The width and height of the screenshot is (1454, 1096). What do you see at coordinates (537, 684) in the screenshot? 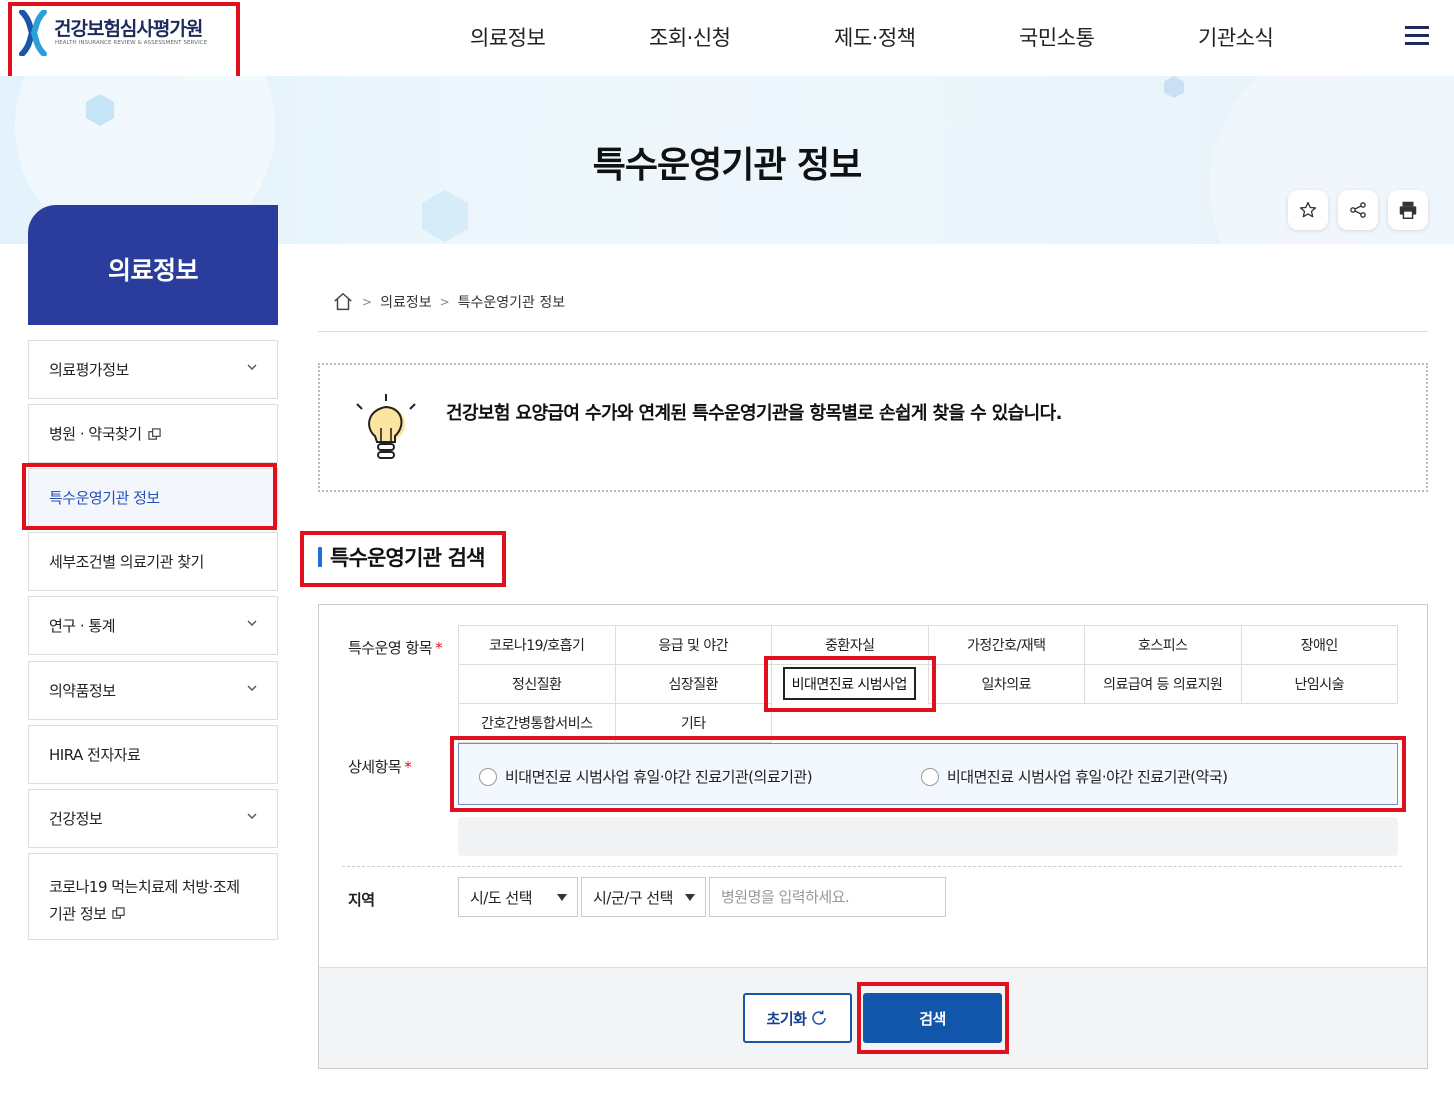
I see `category-option: 정신질환` at bounding box center [537, 684].